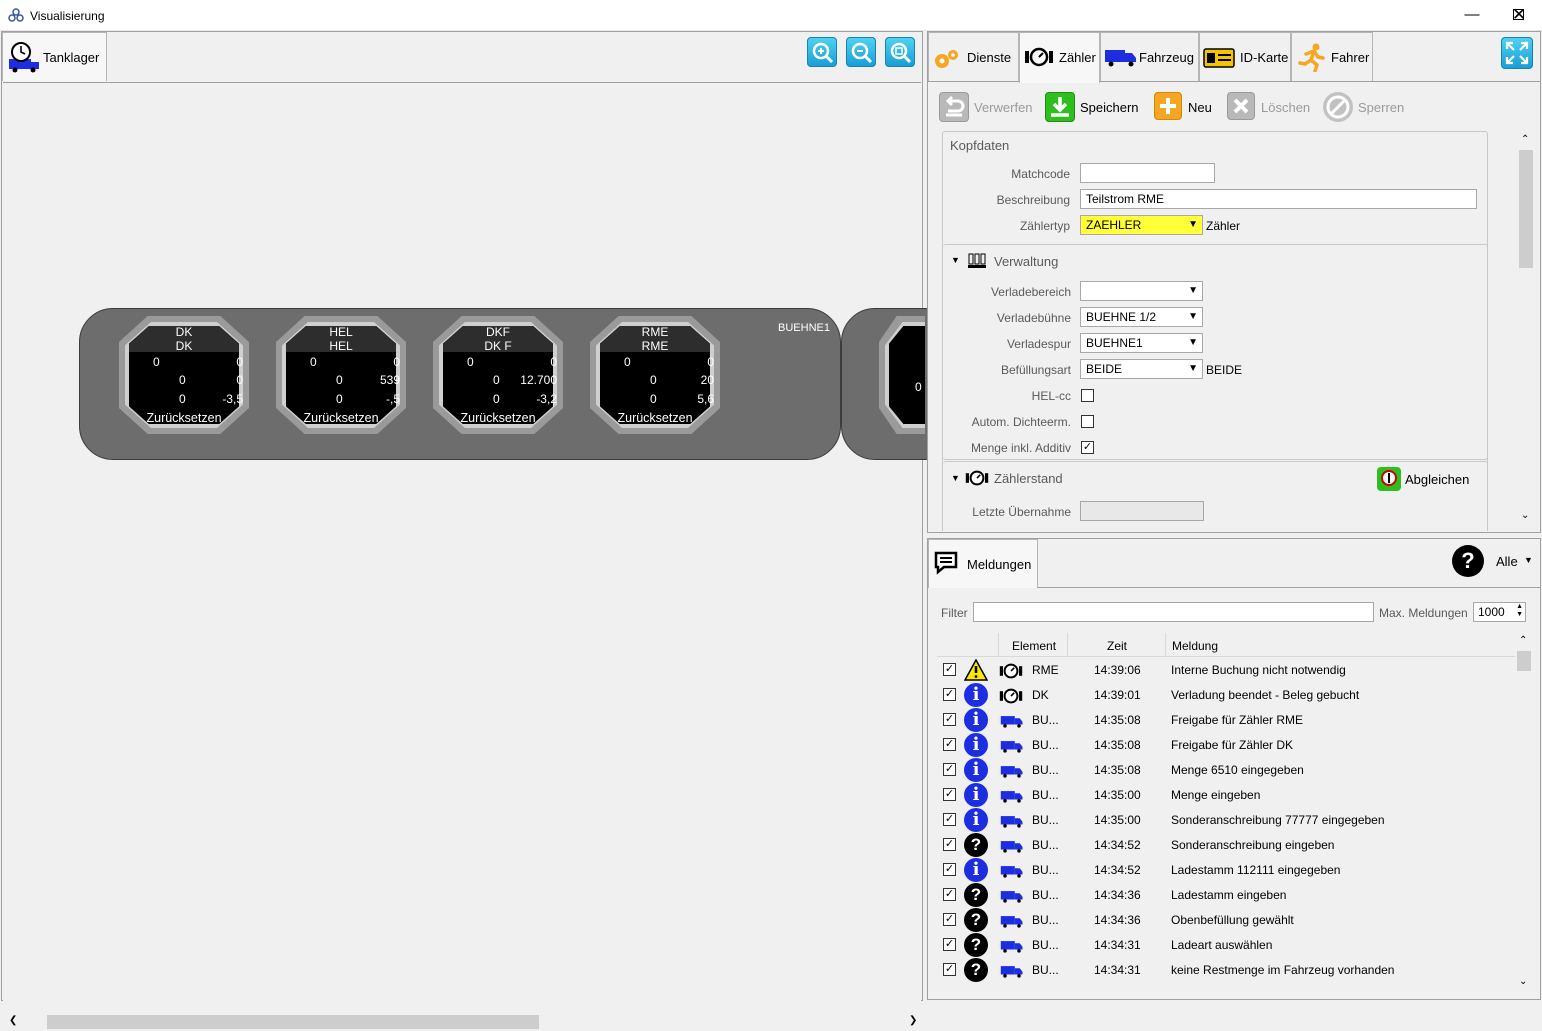 Image resolution: width=1542 pixels, height=1031 pixels. What do you see at coordinates (1224, 720) in the screenshot?
I see `table-row: ✓ i BU... 14:35:08 Freigabe für Zähler RME` at bounding box center [1224, 720].